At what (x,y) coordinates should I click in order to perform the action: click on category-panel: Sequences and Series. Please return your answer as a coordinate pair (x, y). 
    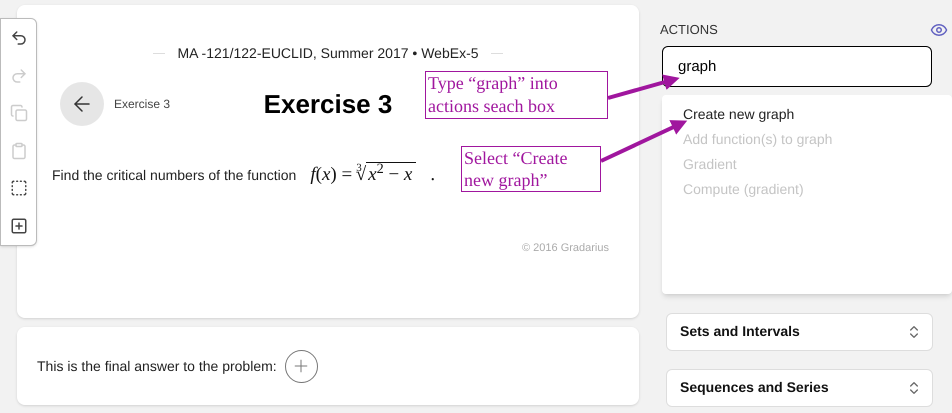
    Looking at the image, I should click on (799, 387).